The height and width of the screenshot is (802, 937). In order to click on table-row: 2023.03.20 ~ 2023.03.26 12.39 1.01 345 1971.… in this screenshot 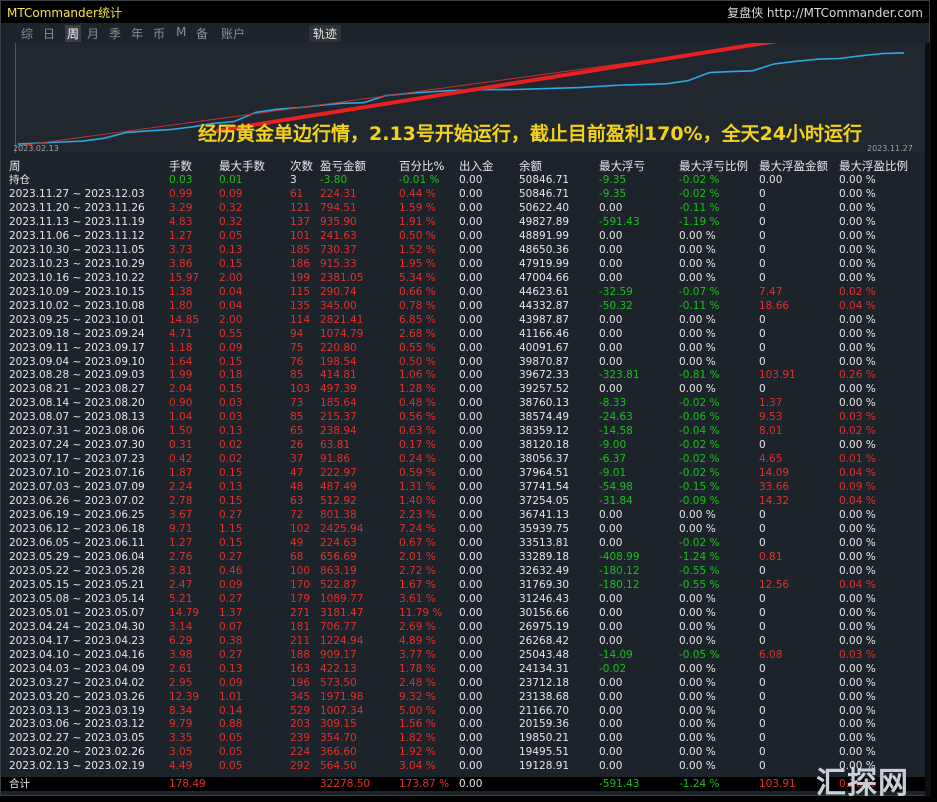, I will do `click(466, 697)`.